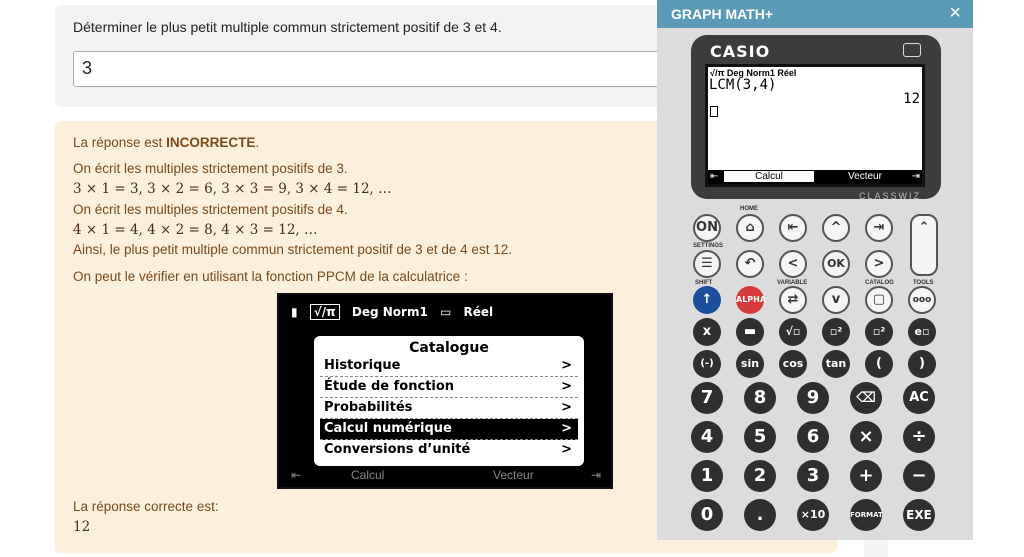  I want to click on home-icon: ⌂, so click(750, 228).